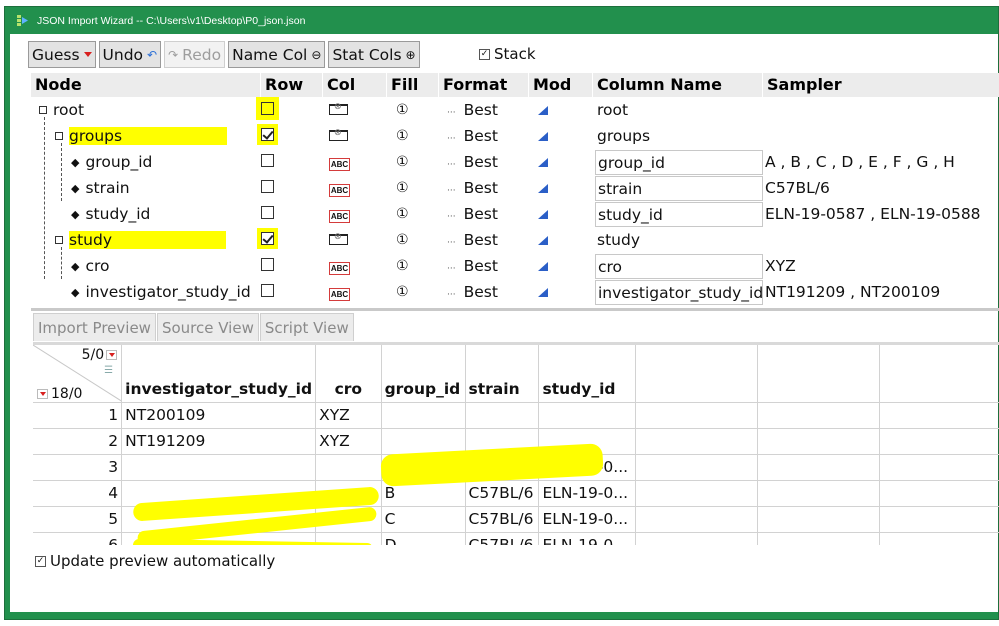 The image size is (999, 626). I want to click on header-mod: Mod, so click(561, 85).